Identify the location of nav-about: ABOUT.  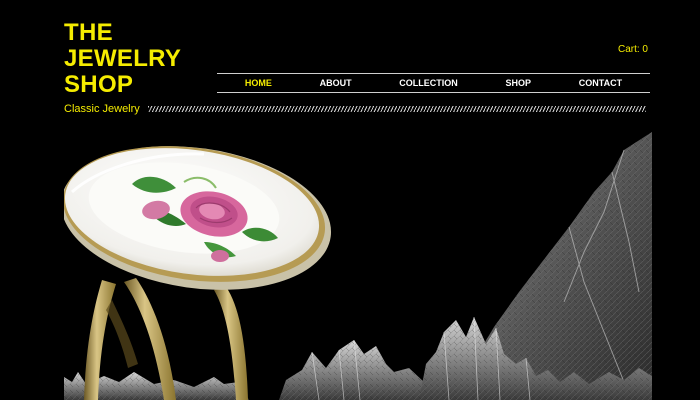
(336, 83).